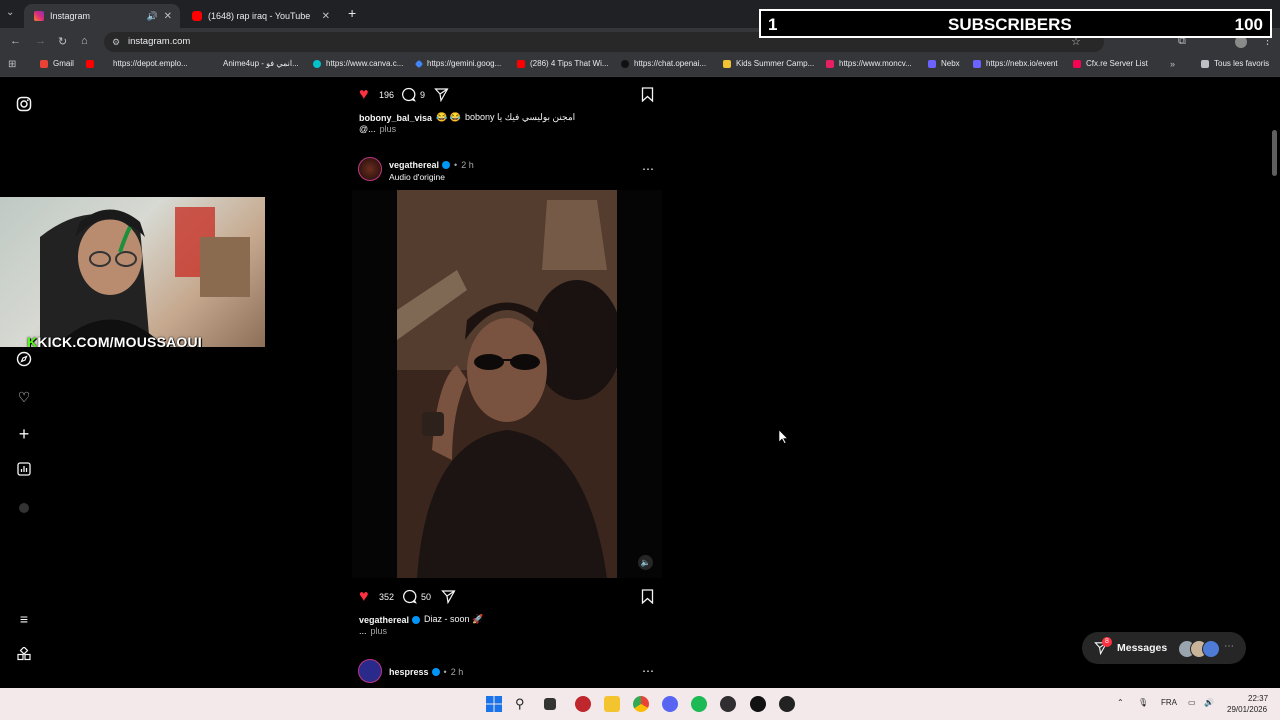  Describe the element at coordinates (370, 169) in the screenshot. I see `post2-avatar` at that location.